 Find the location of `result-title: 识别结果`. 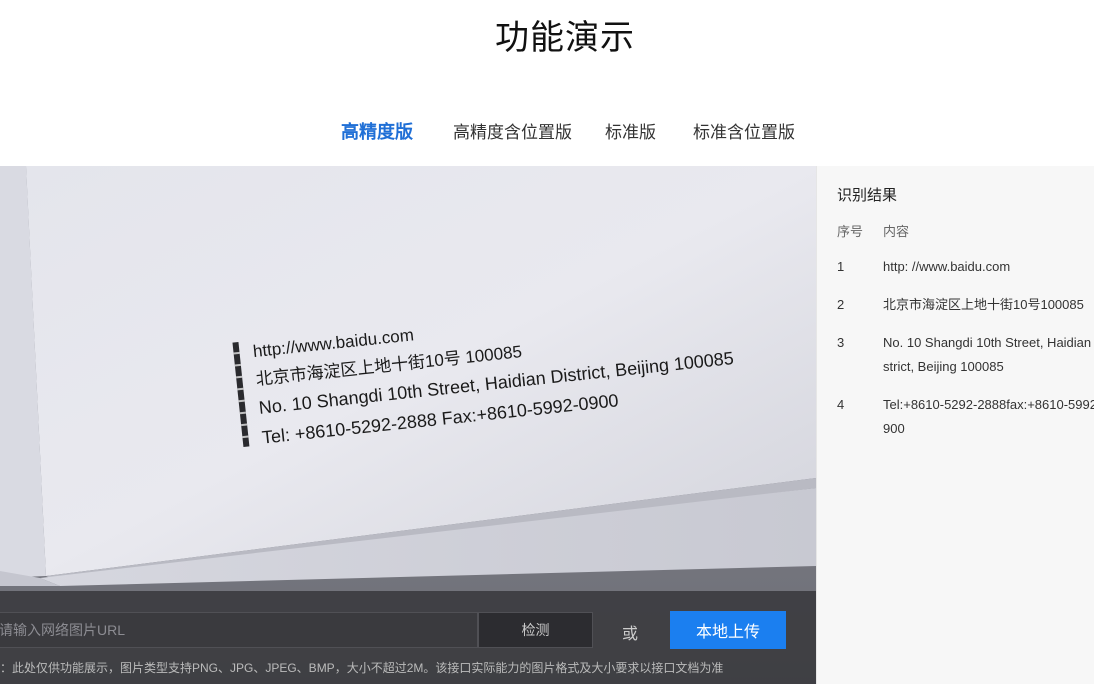

result-title: 识别结果 is located at coordinates (867, 195).